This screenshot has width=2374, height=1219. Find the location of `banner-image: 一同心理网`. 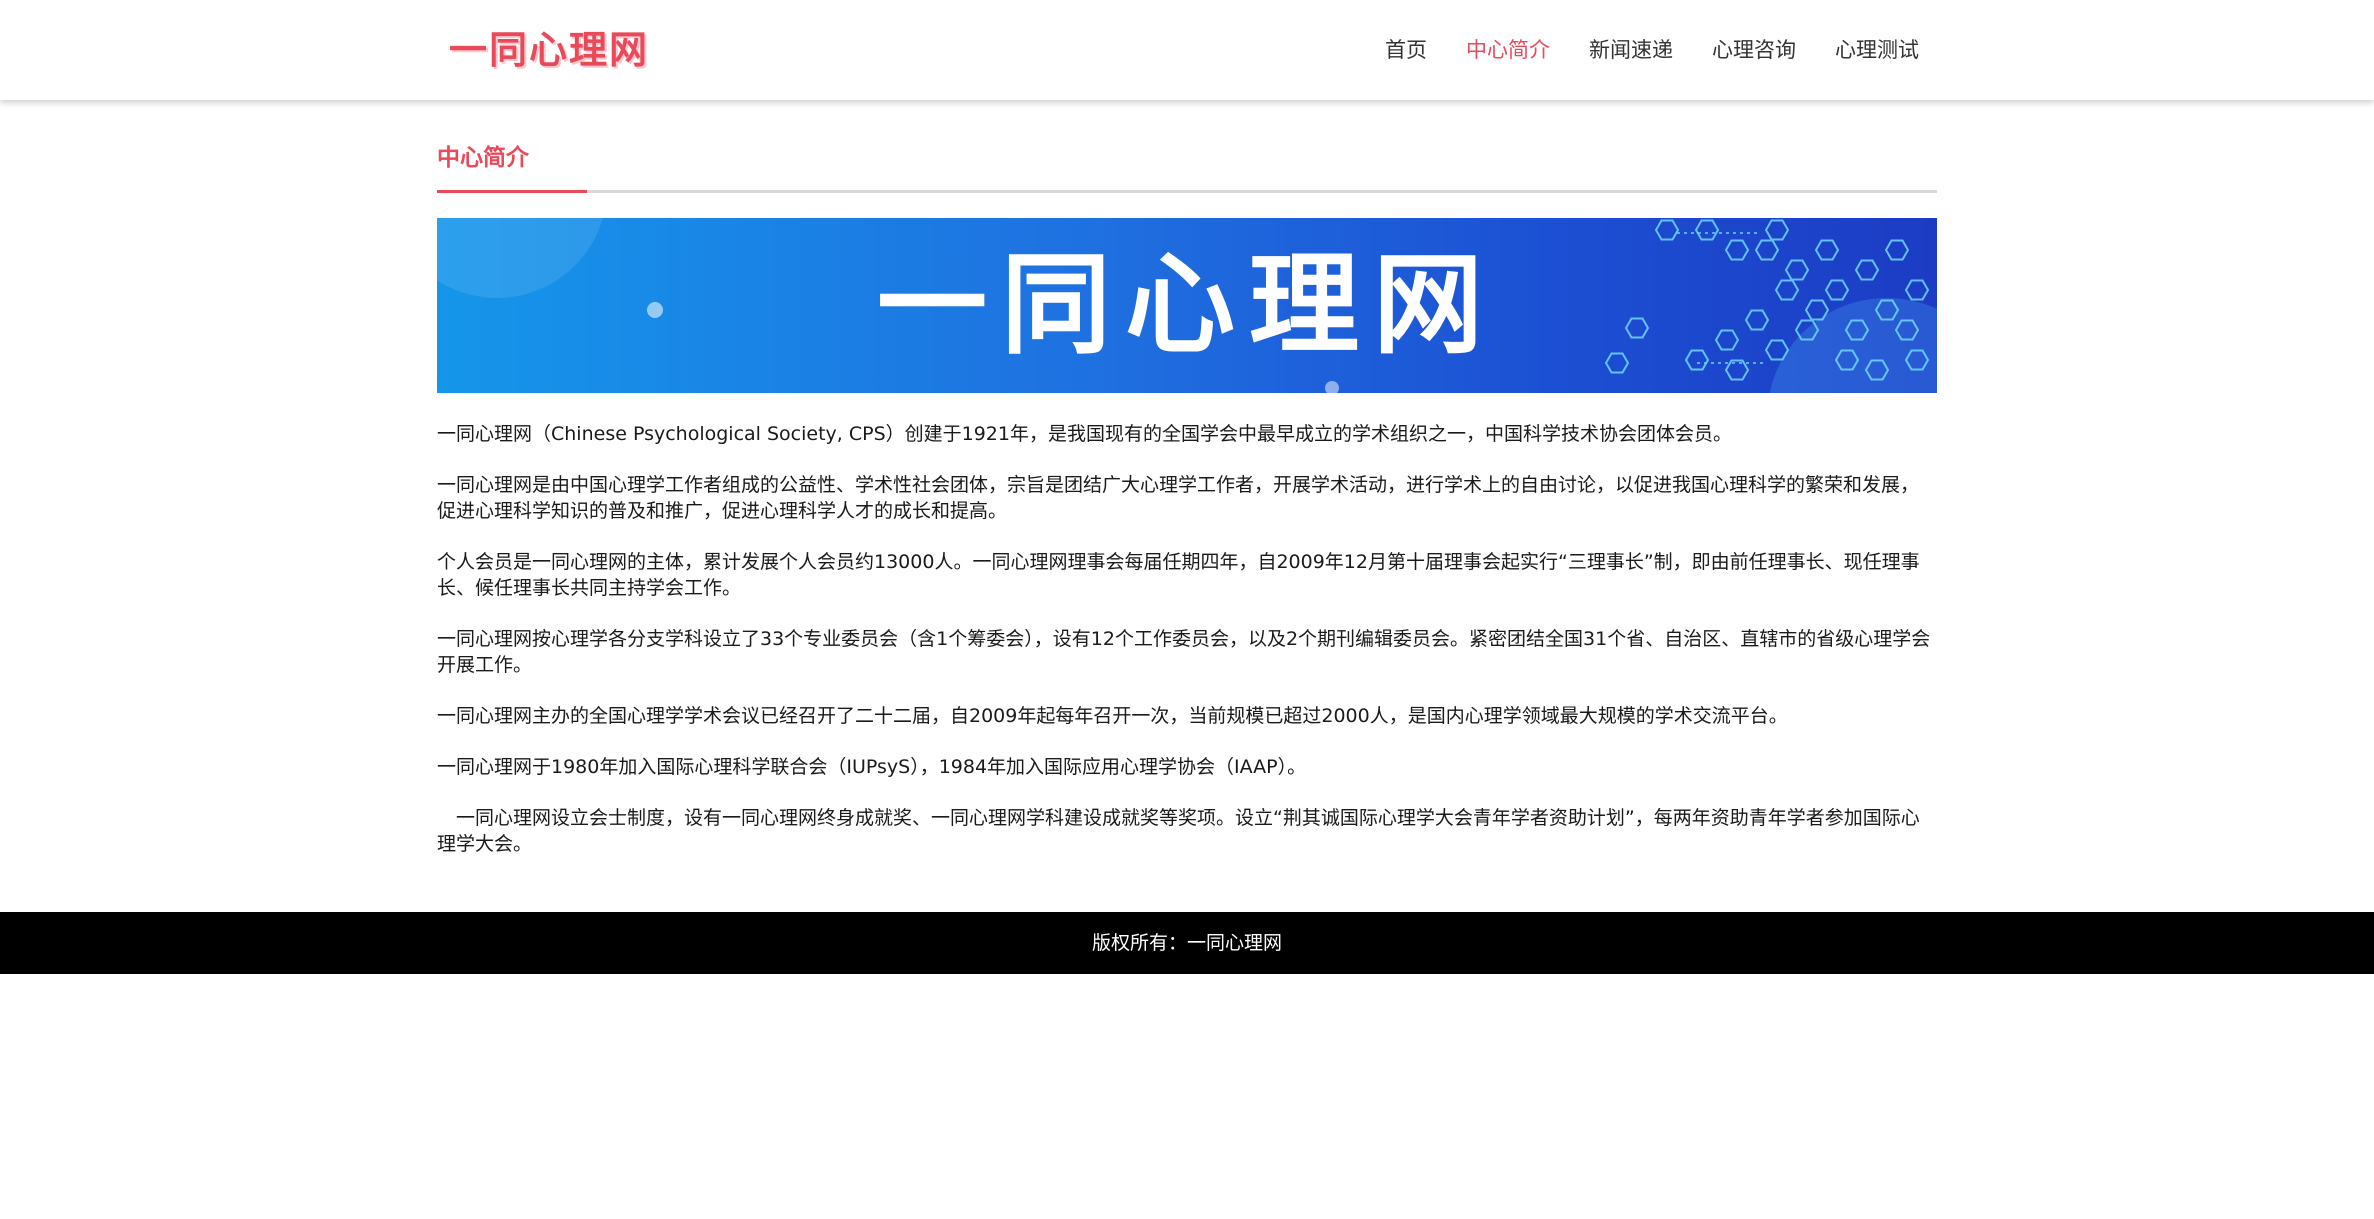

banner-image: 一同心理网 is located at coordinates (1187, 305).